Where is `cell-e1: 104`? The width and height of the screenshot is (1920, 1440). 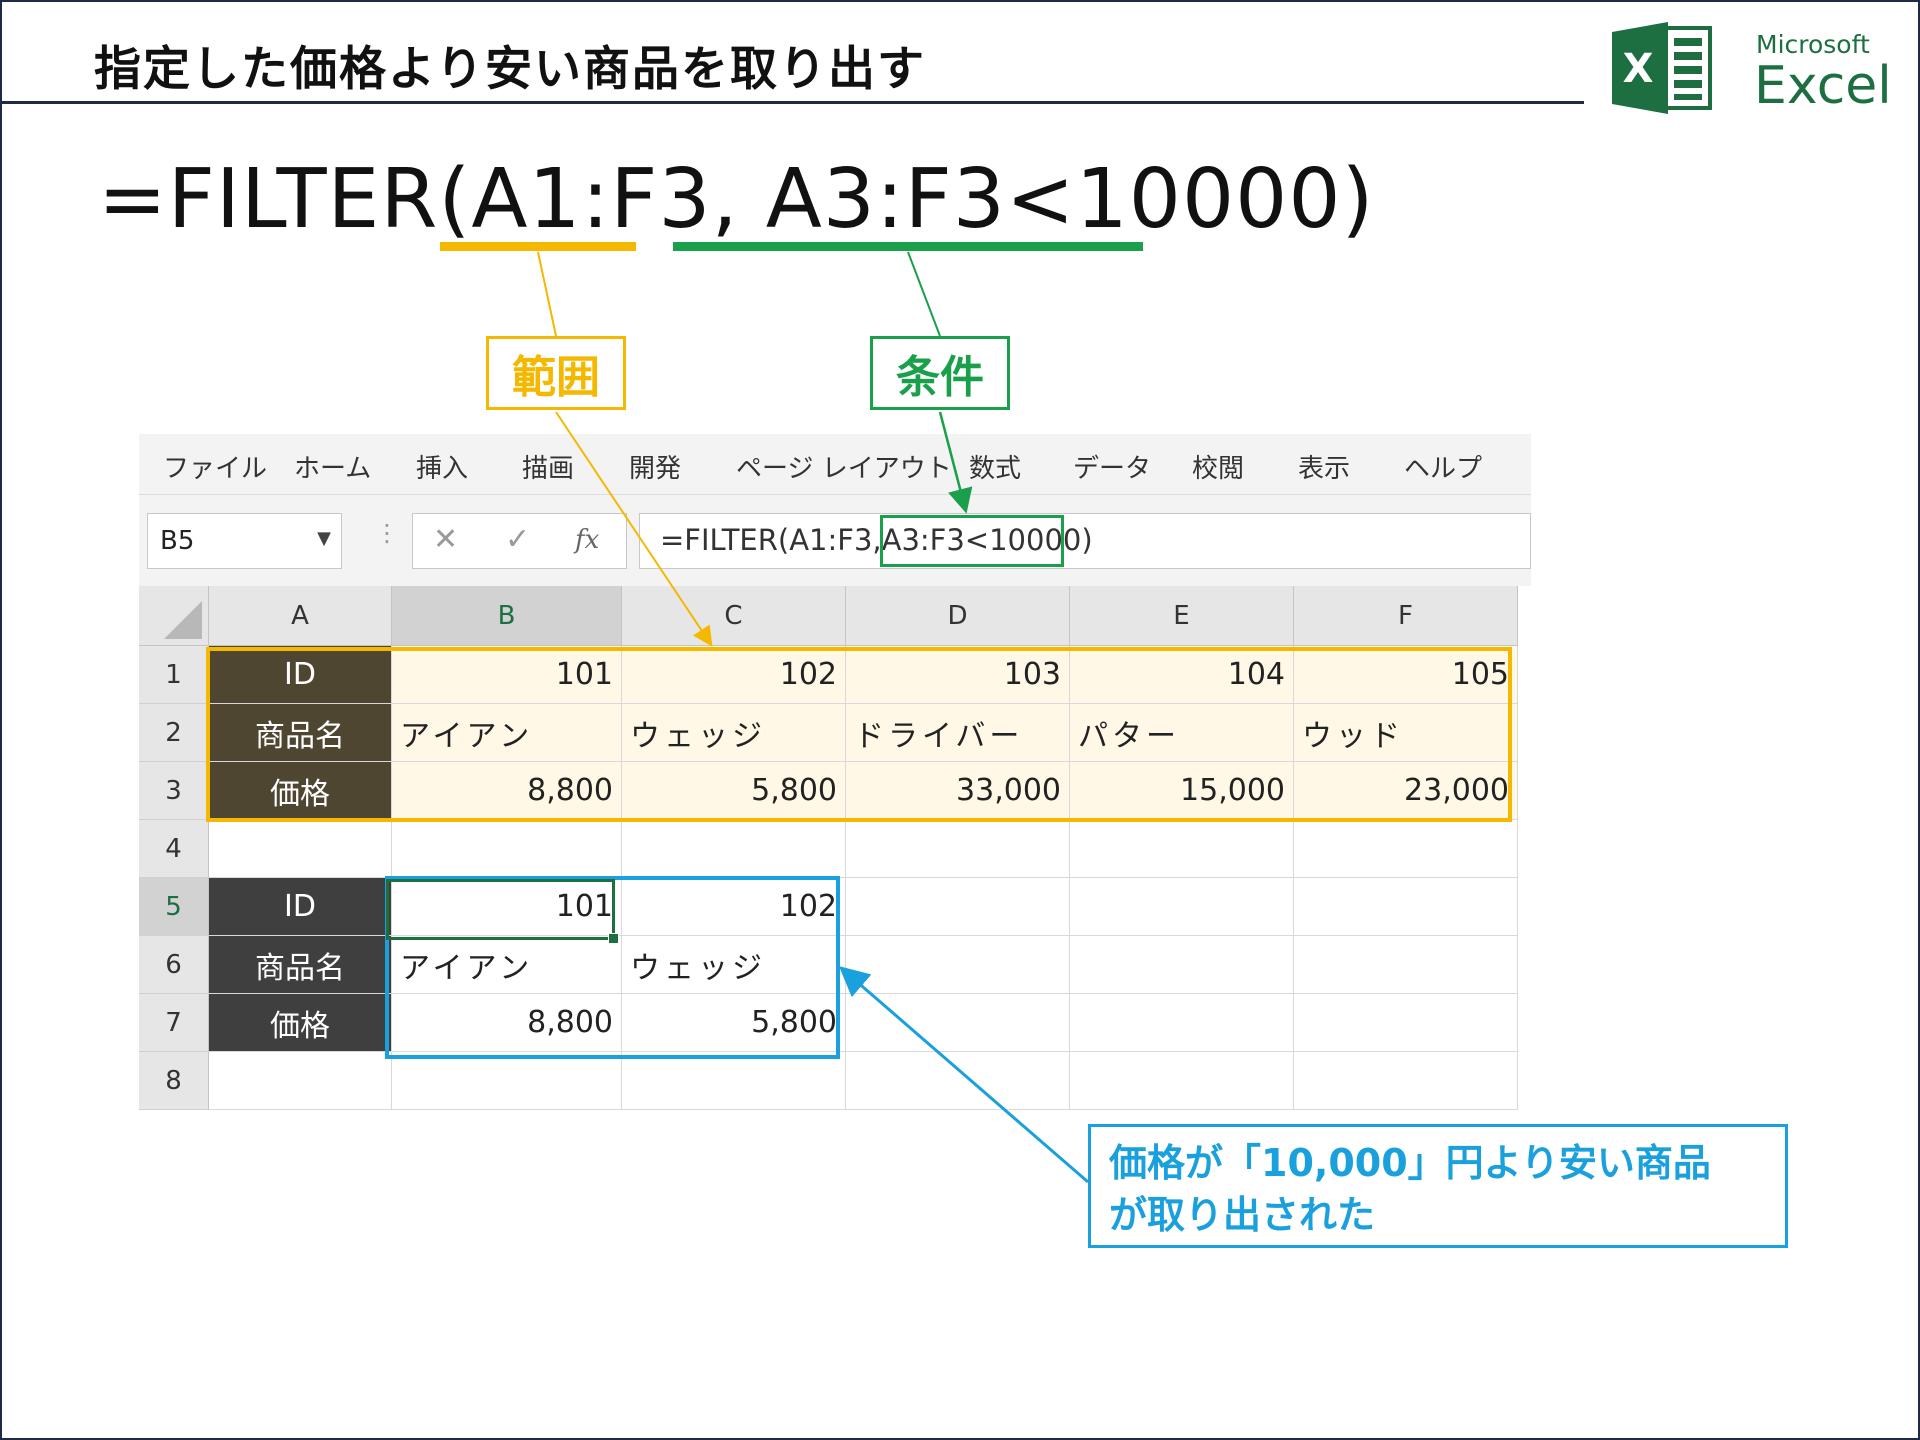
cell-e1: 104 is located at coordinates (1182, 675).